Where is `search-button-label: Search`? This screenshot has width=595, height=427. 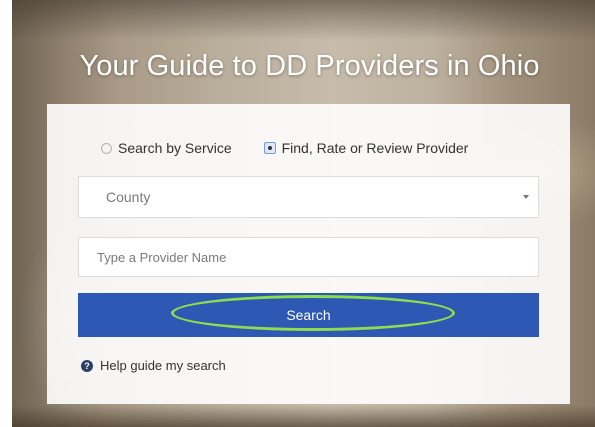
search-button-label: Search is located at coordinates (308, 315).